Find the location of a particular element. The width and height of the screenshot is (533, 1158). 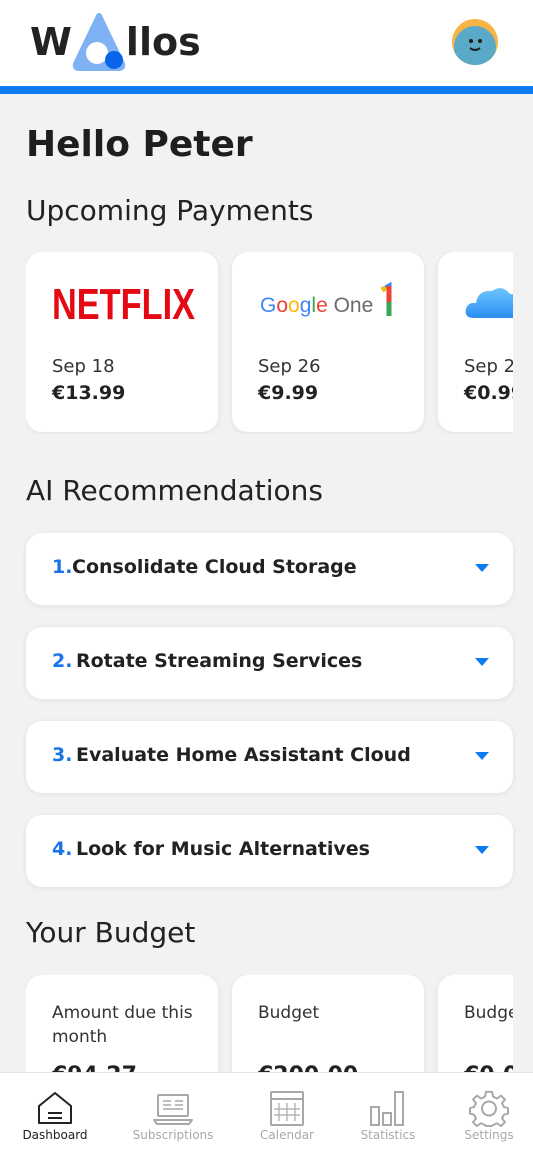

wallos-logo: W llos is located at coordinates (115, 42).